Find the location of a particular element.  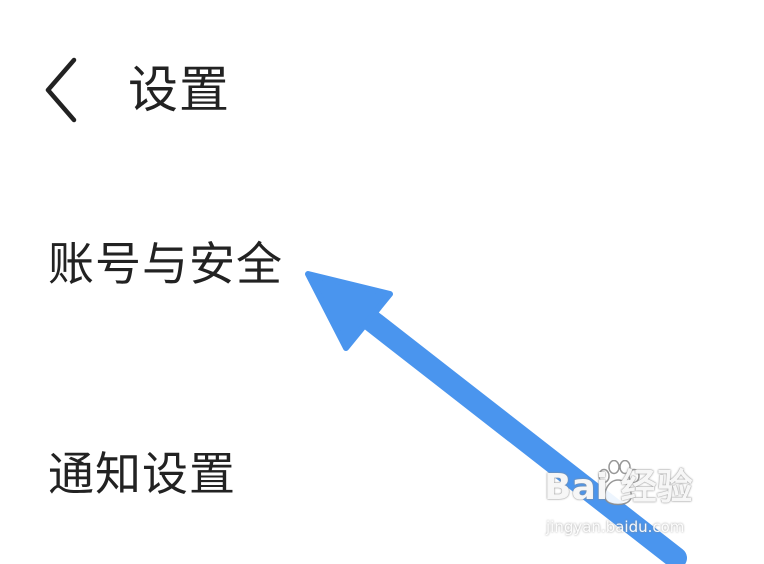

page-title: 设置 is located at coordinates (179, 90).